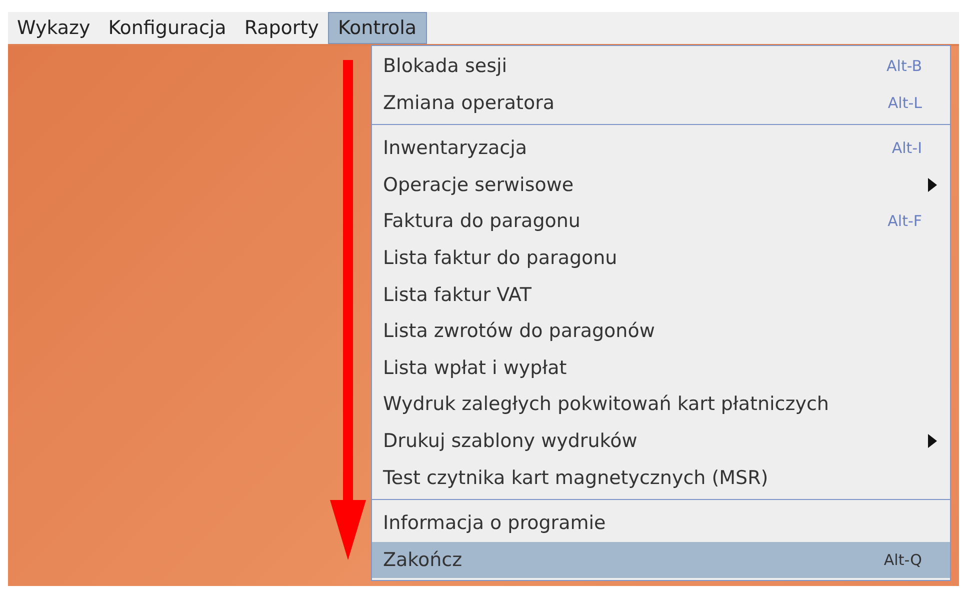 This screenshot has width=967, height=595. I want to click on menu-item: Wydruk zaległych pokwitowań kart płatniczych, so click(661, 404).